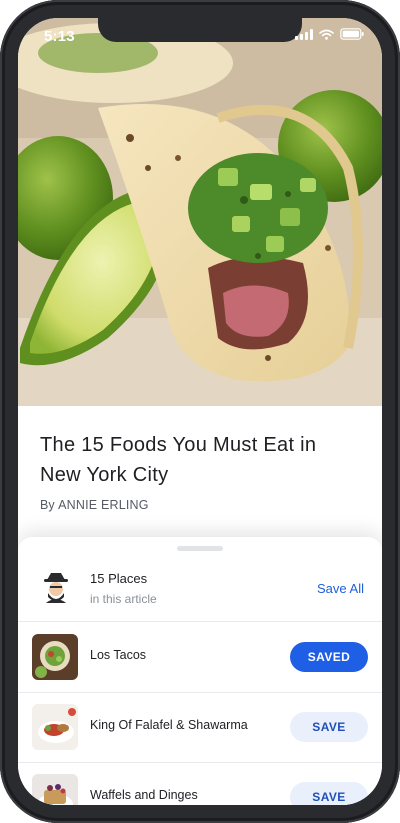 The width and height of the screenshot is (400, 823). Describe the element at coordinates (352, 34) in the screenshot. I see `battery-icon` at that location.